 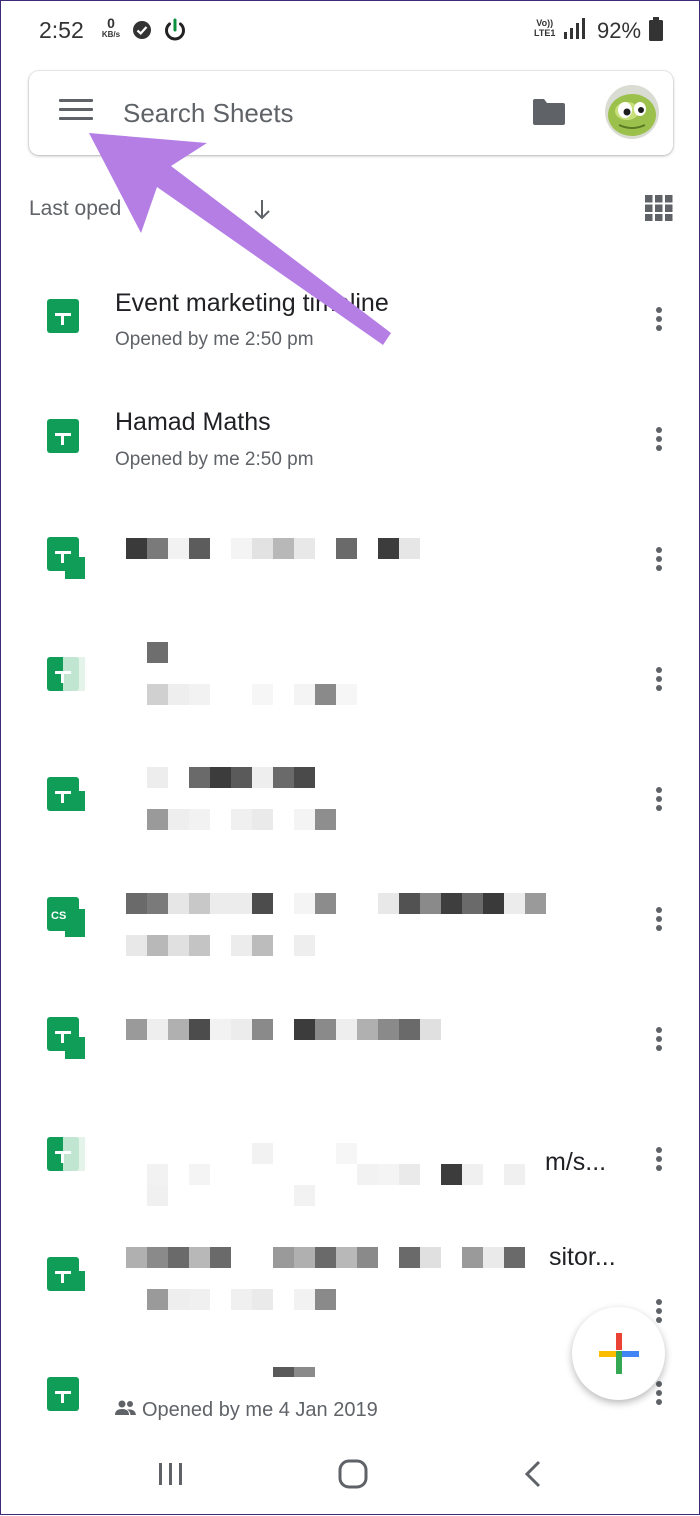 What do you see at coordinates (619, 30) in the screenshot?
I see `battery-percent: 92%` at bounding box center [619, 30].